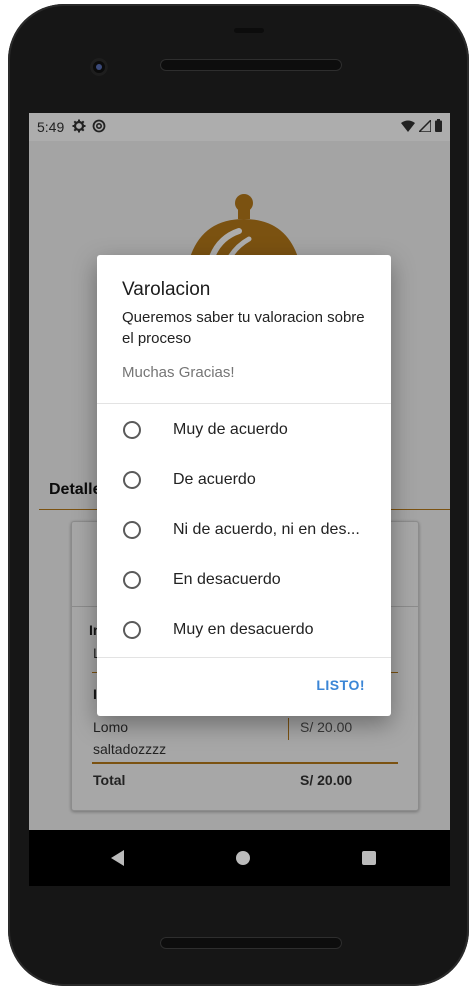 This screenshot has width=475, height=992. I want to click on option-label: Muy de acuerdo, so click(230, 429).